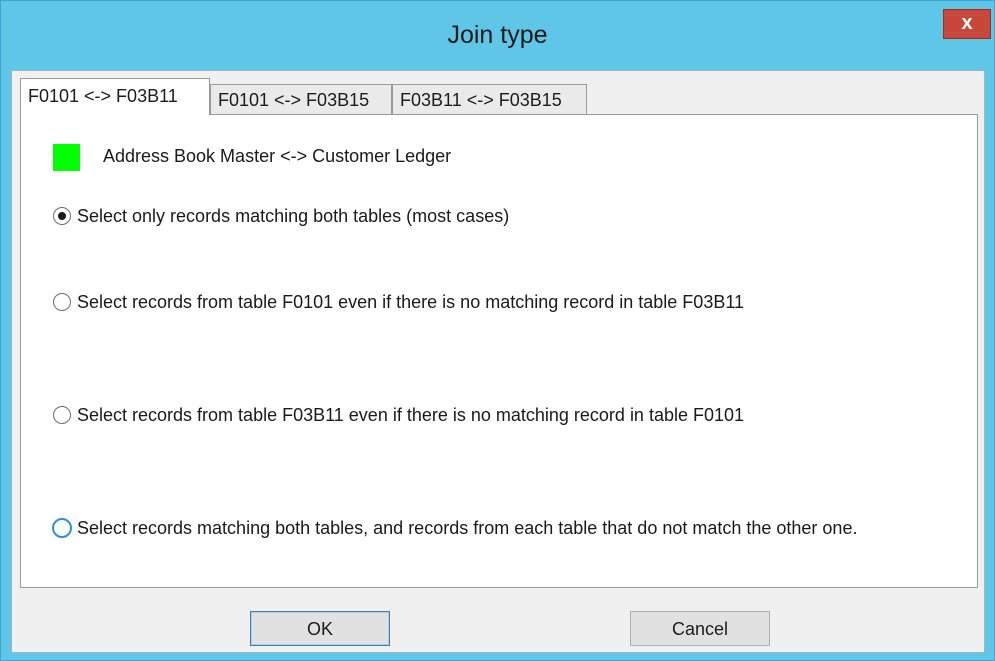  I want to click on cancel-button: Cancel, so click(700, 628).